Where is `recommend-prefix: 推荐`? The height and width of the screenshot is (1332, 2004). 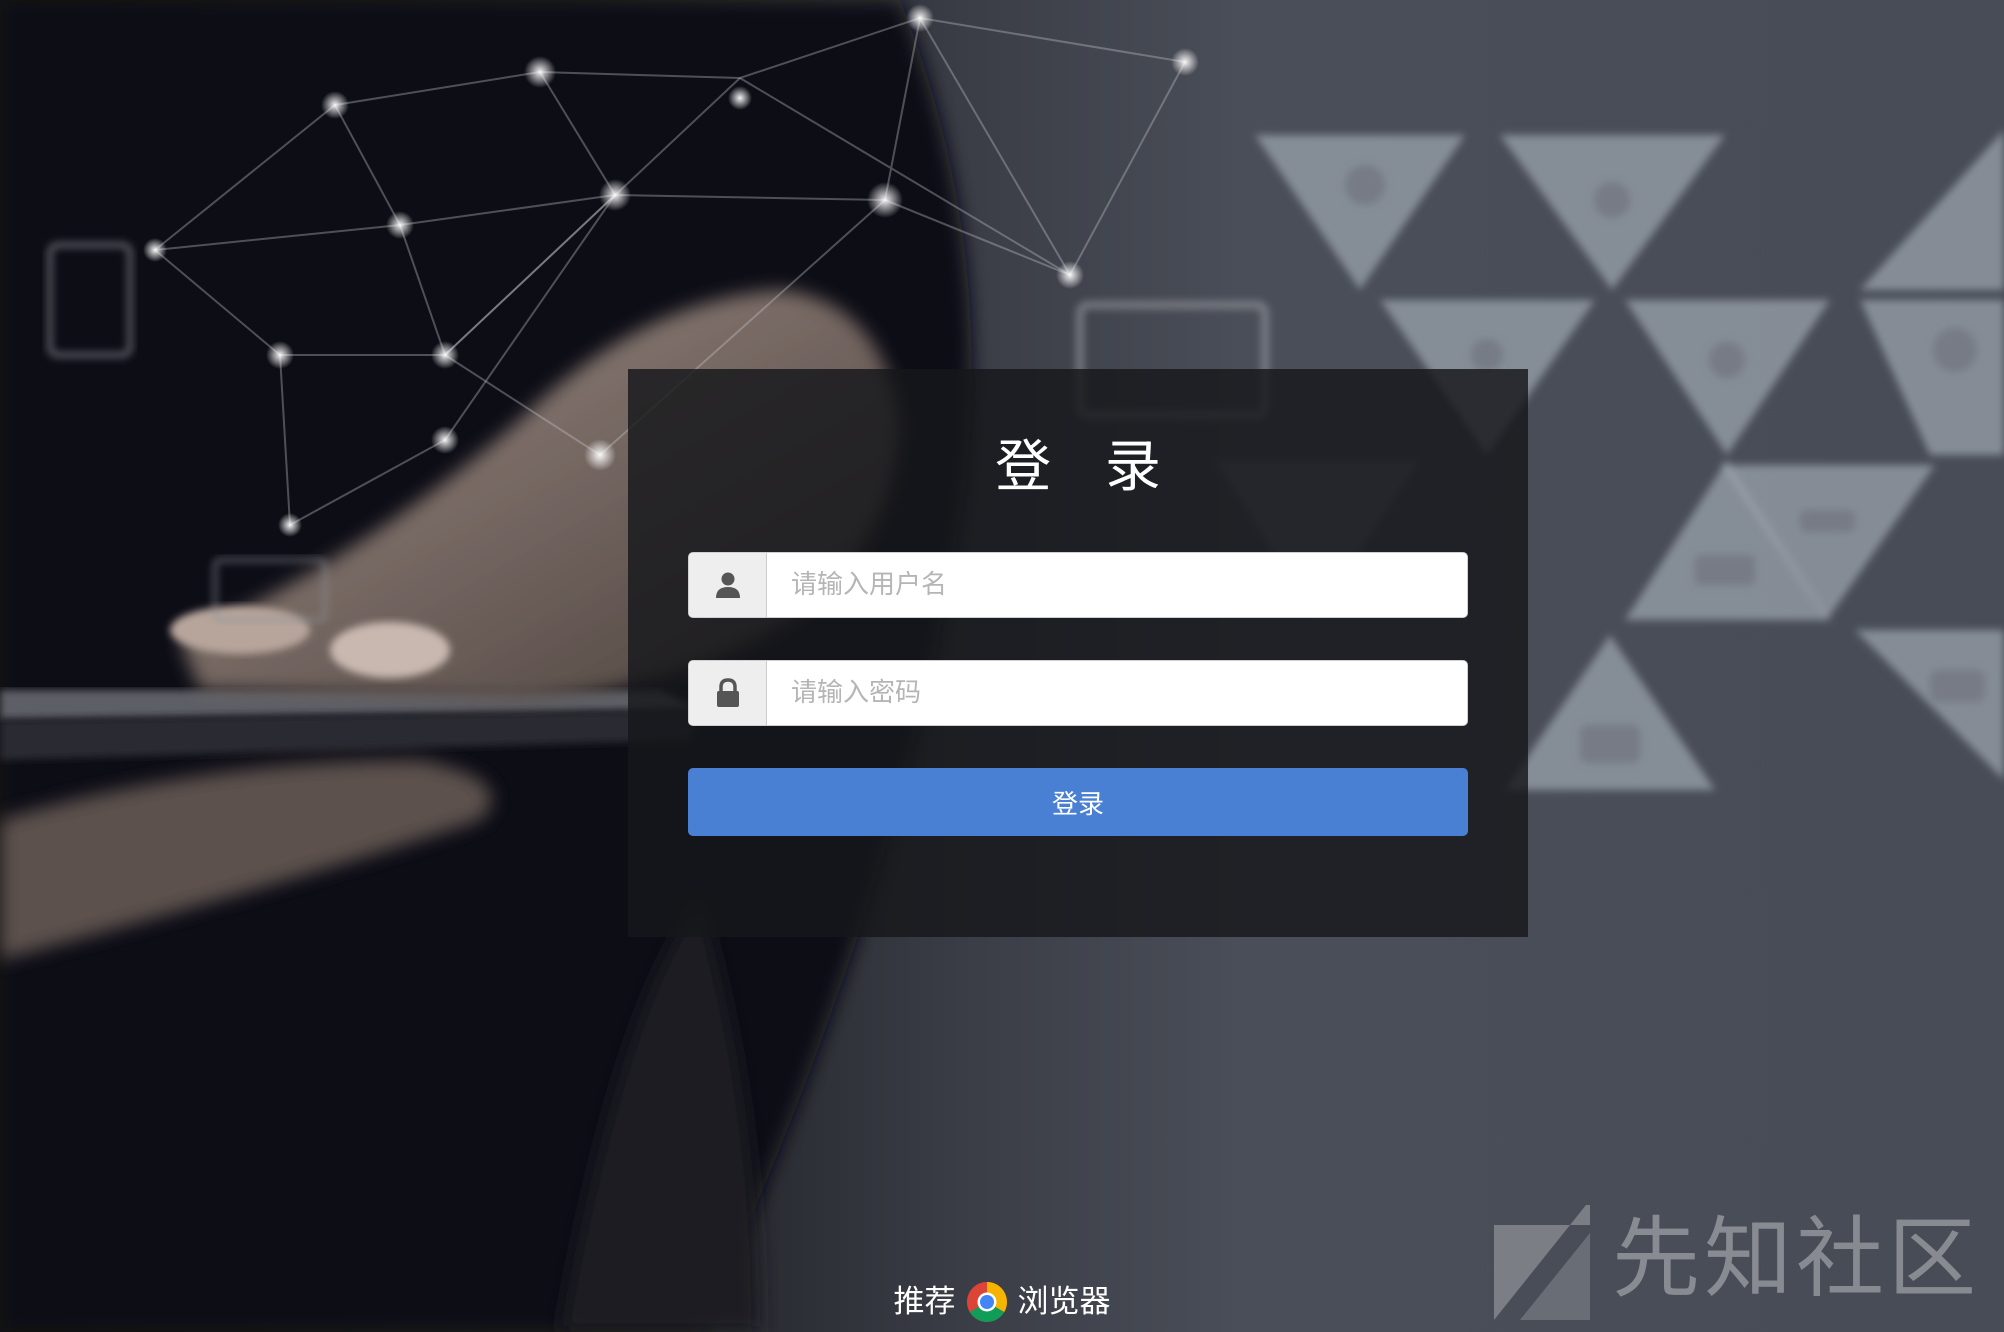 recommend-prefix: 推荐 is located at coordinates (924, 1302).